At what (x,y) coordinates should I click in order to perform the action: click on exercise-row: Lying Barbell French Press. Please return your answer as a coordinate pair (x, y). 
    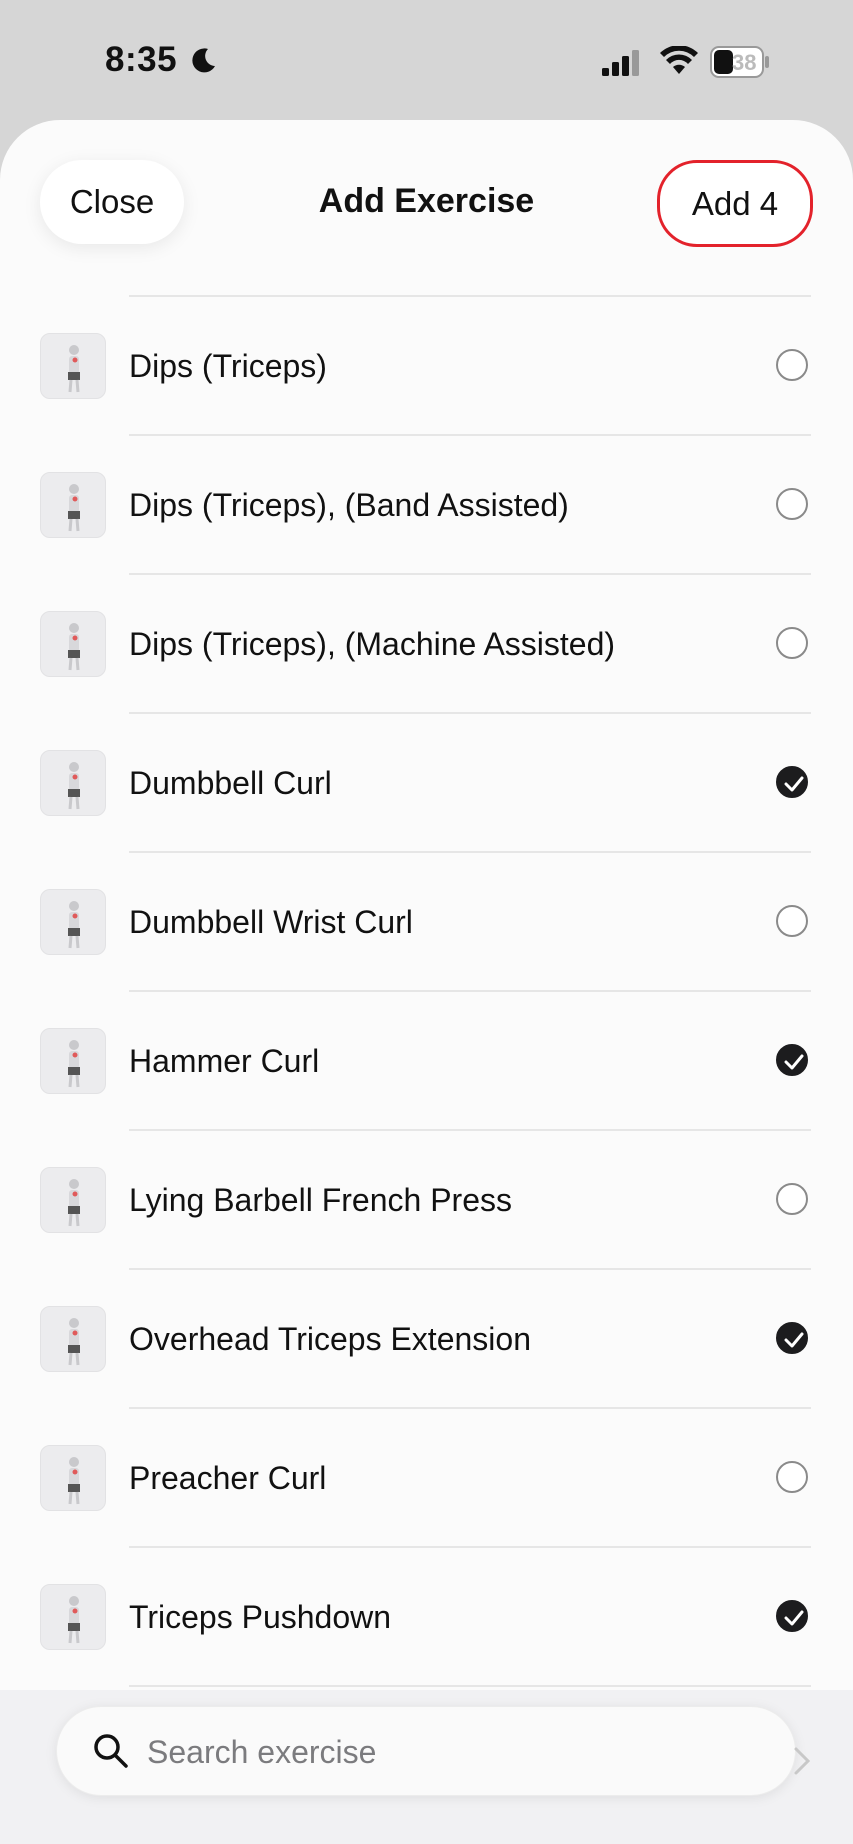
    Looking at the image, I should click on (426, 1200).